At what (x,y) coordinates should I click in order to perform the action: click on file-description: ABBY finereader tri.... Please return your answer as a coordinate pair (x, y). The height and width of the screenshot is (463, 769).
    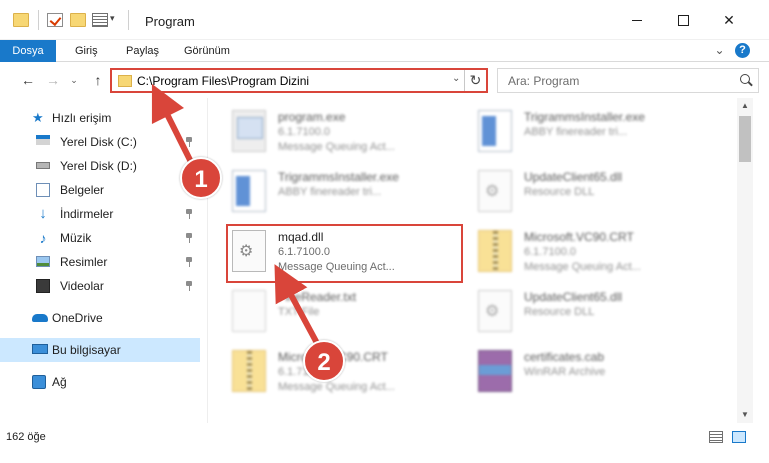
    Looking at the image, I should click on (576, 132).